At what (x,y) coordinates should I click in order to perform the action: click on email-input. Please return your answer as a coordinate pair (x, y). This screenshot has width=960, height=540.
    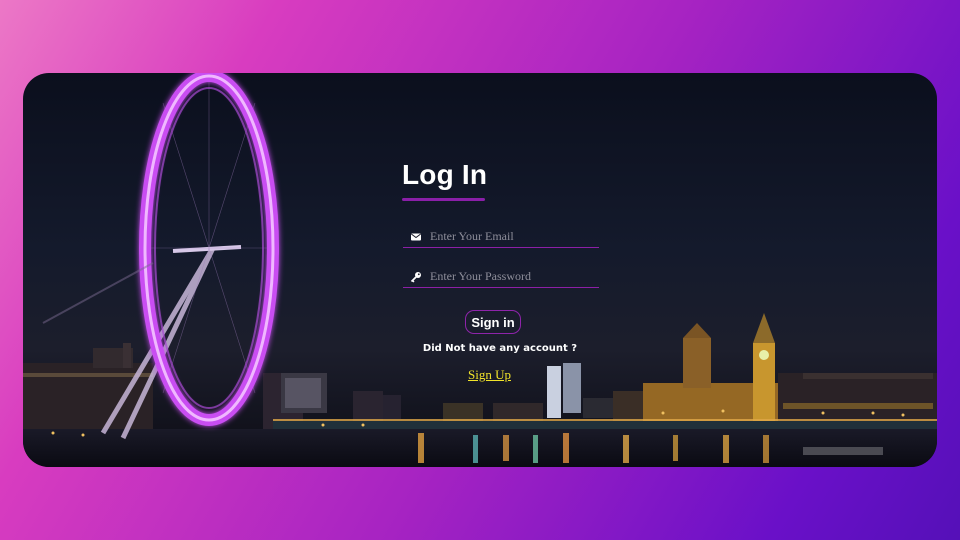
    Looking at the image, I should click on (512, 236).